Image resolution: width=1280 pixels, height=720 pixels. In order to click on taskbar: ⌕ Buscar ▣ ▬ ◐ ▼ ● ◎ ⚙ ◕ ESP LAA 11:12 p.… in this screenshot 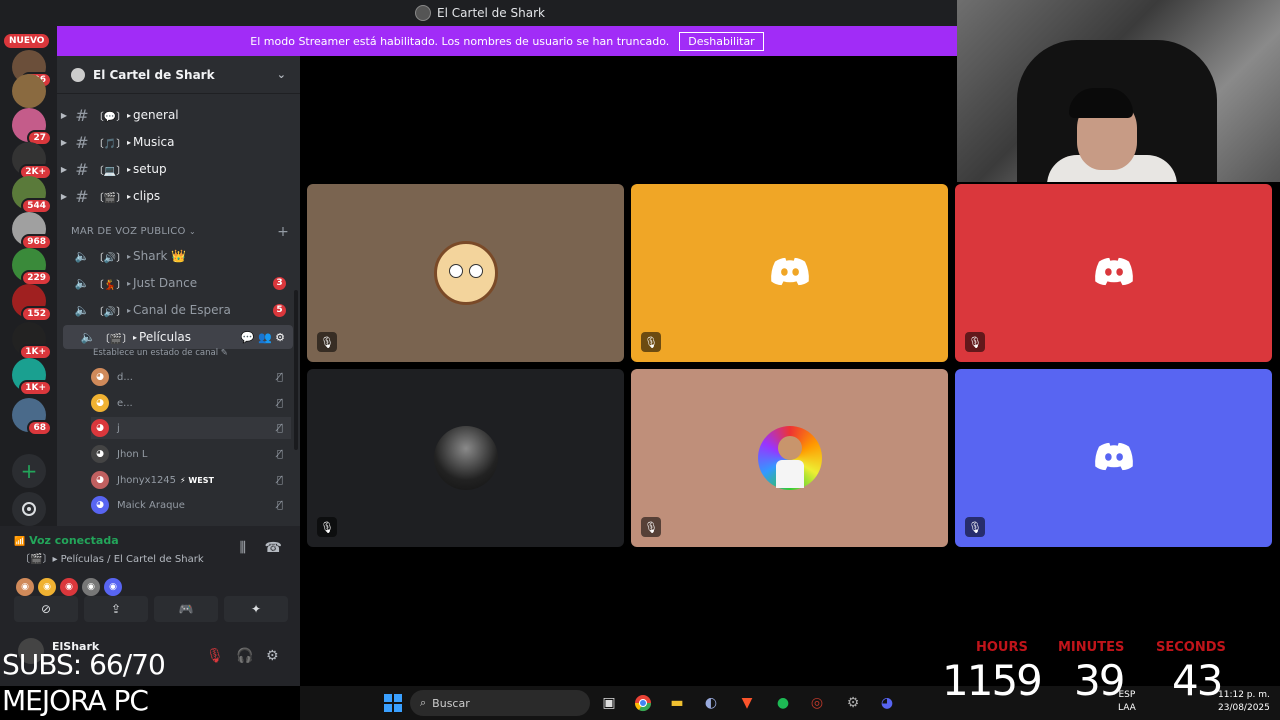, I will do `click(790, 703)`.